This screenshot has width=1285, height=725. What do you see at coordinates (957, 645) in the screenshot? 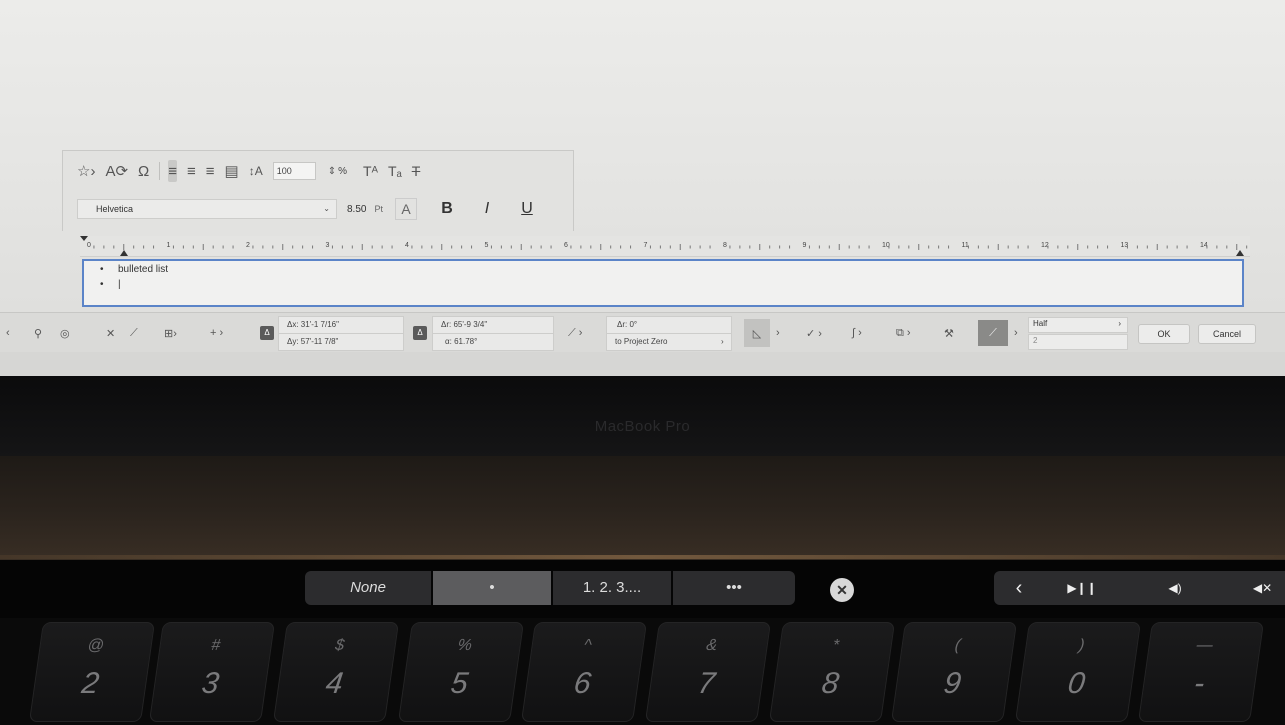
I see `key-shift-legend: (` at bounding box center [957, 645].